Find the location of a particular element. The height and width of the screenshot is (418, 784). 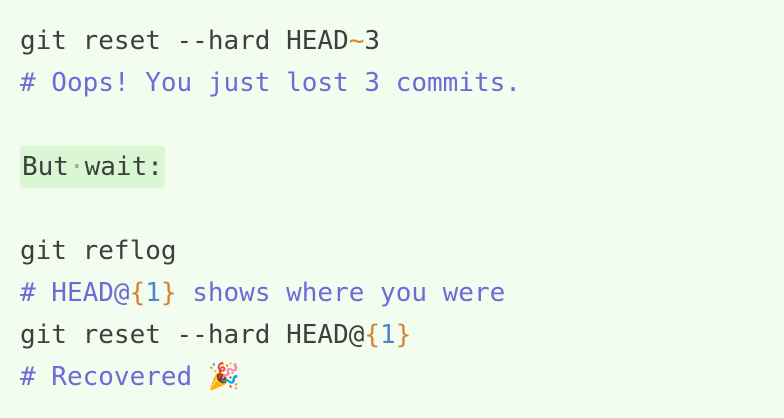

code-line-1: git reset --hard HEAD~3 is located at coordinates (392, 41).